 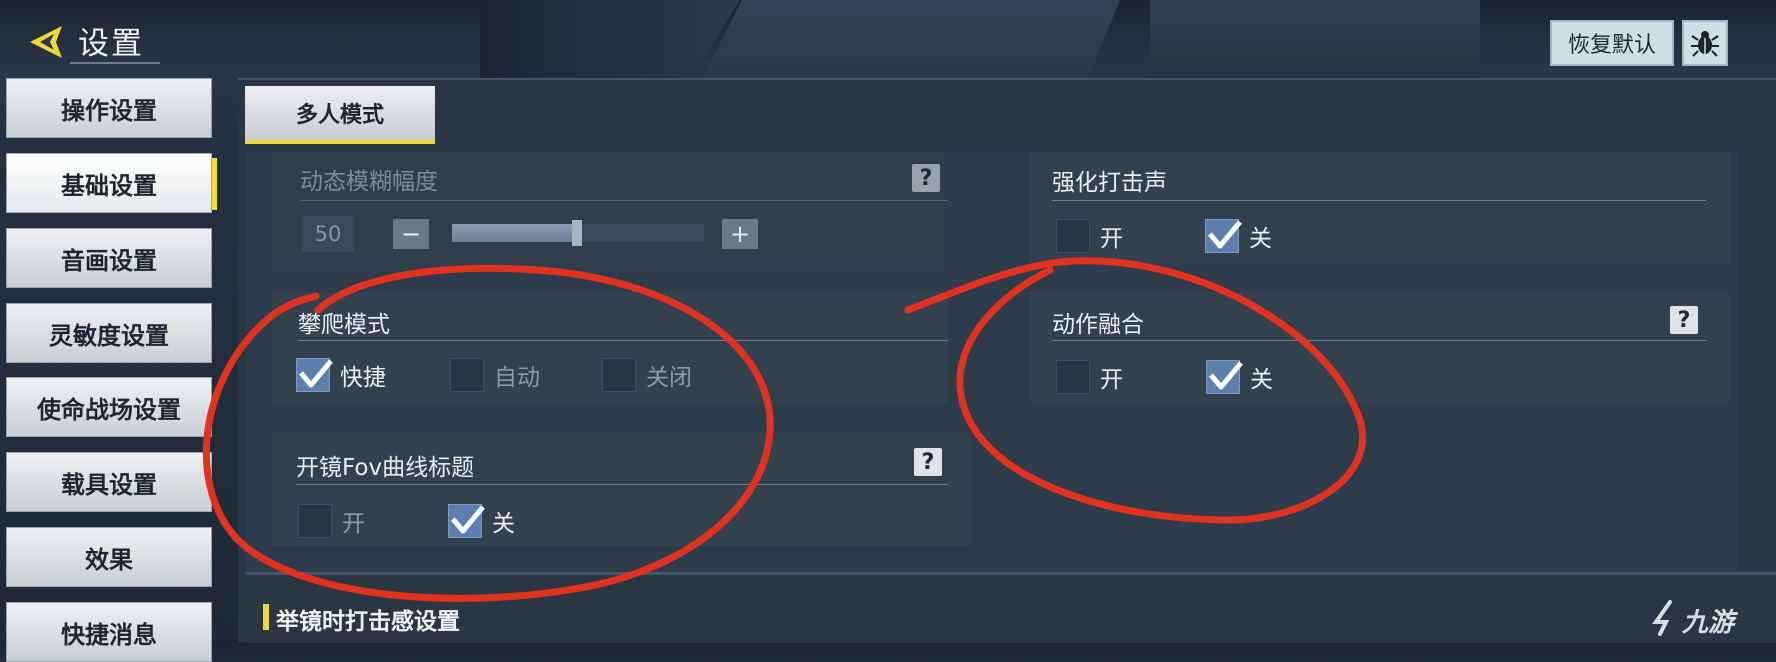 I want to click on hit-sound-on-option: 开, so click(x=1089, y=236).